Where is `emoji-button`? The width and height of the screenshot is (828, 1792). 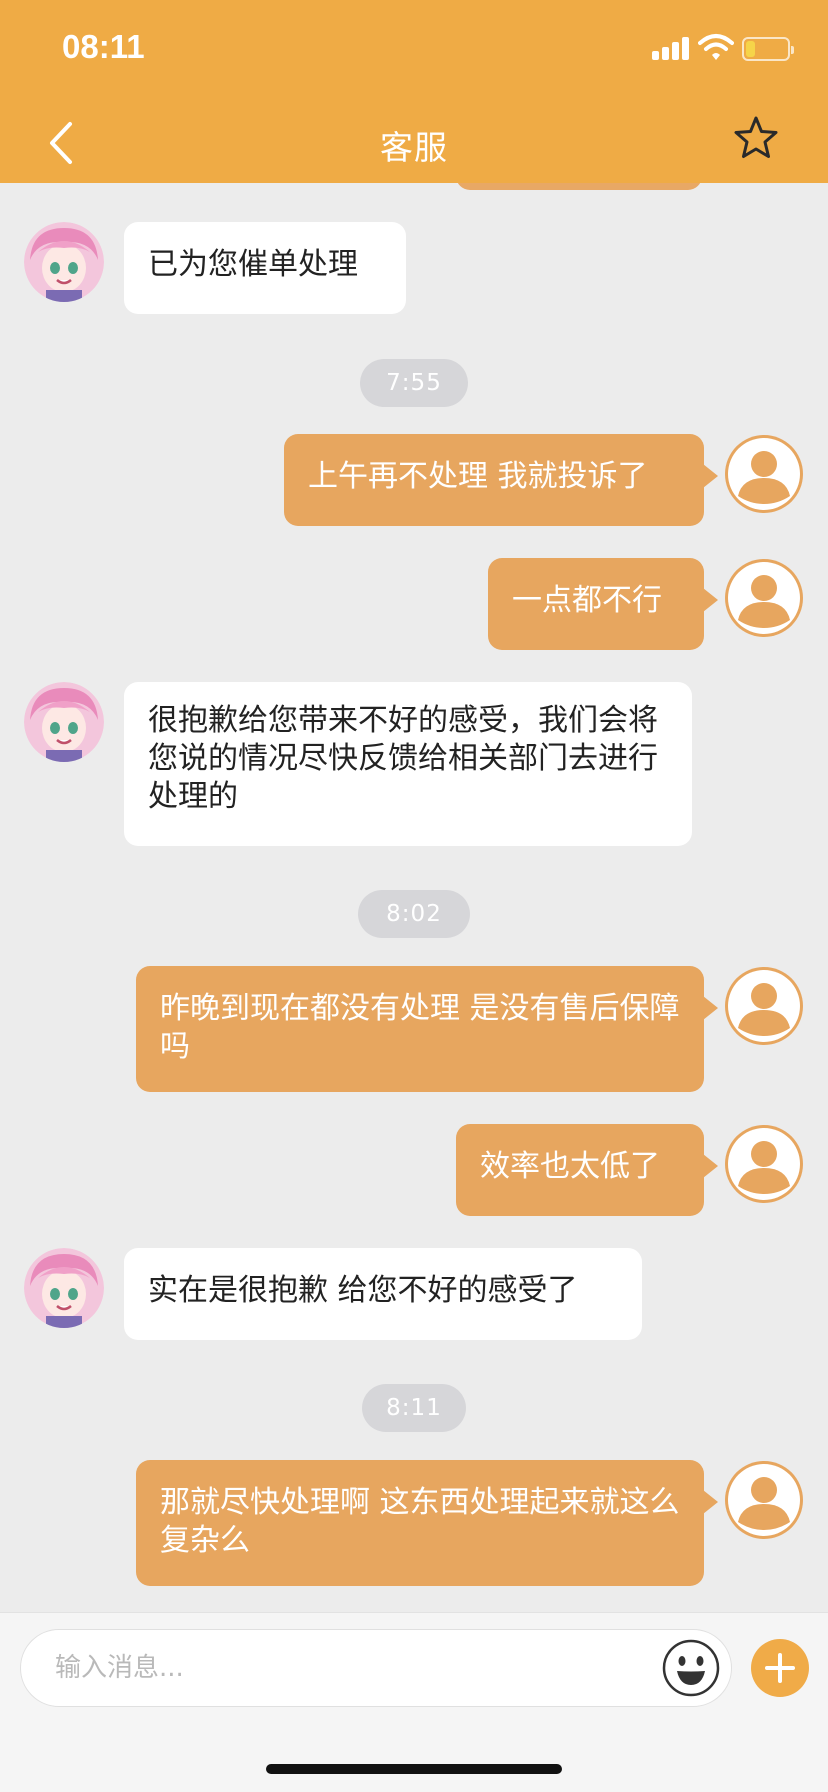
emoji-button is located at coordinates (691, 1668).